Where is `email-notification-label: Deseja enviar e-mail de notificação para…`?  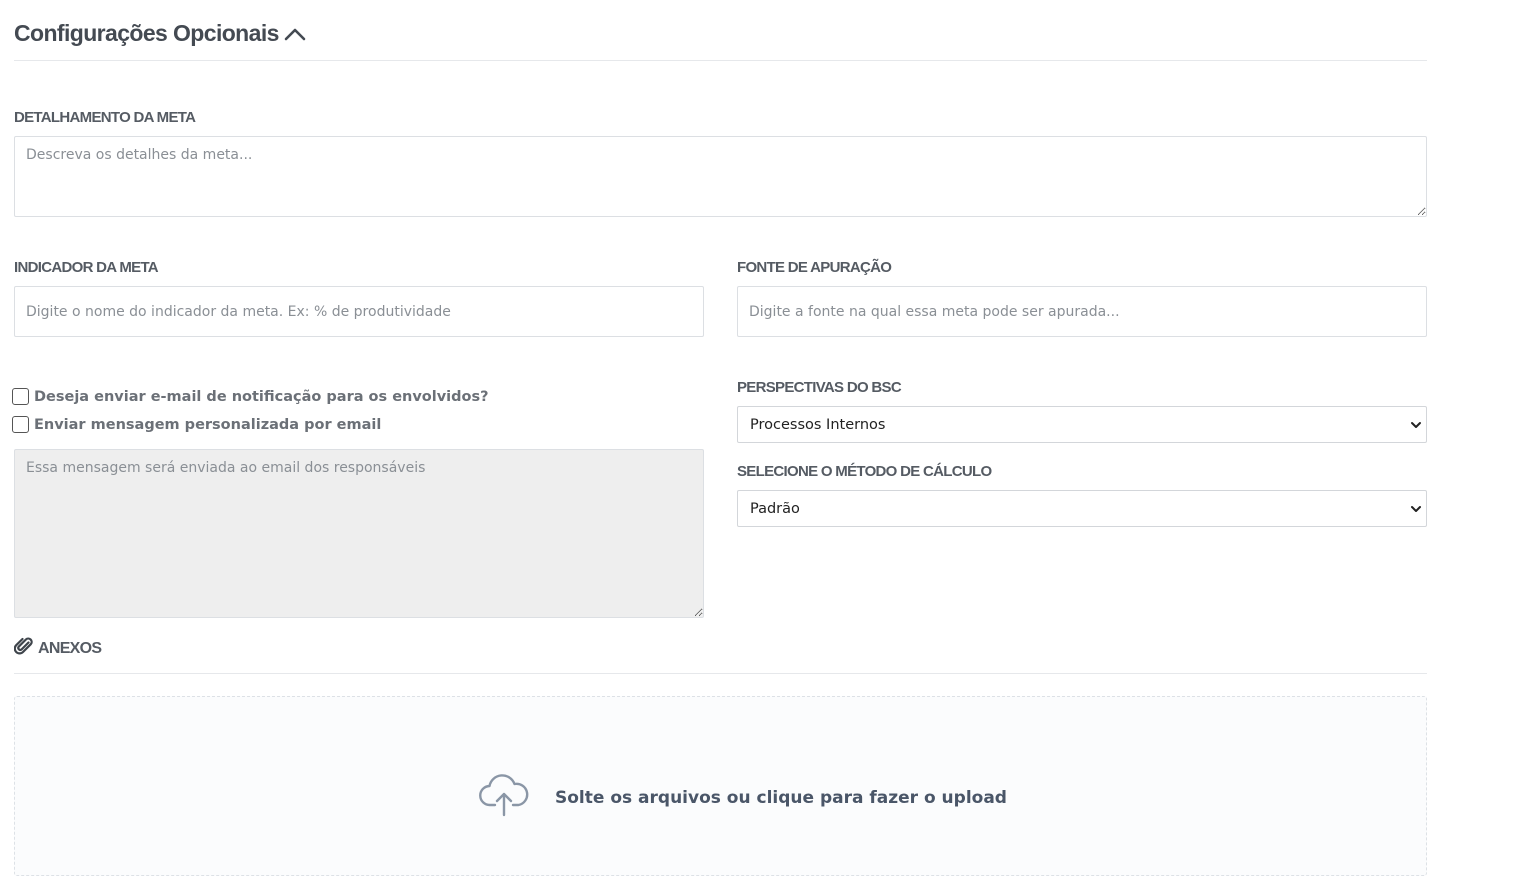 email-notification-label: Deseja enviar e-mail de notificação para… is located at coordinates (261, 396).